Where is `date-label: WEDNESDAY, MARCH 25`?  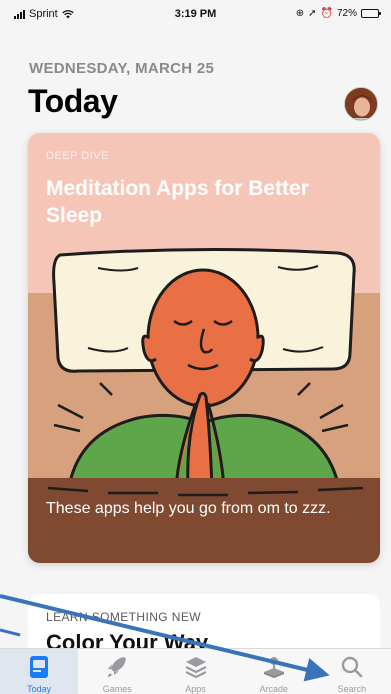 date-label: WEDNESDAY, MARCH 25 is located at coordinates (122, 68).